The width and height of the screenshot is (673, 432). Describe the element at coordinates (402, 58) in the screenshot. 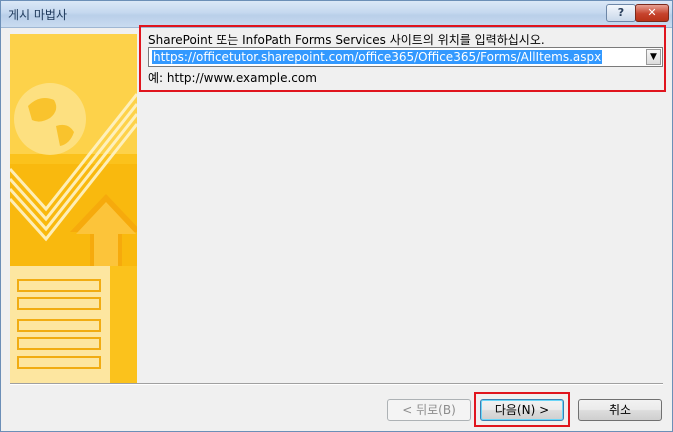

I see `location-highlight-box` at that location.